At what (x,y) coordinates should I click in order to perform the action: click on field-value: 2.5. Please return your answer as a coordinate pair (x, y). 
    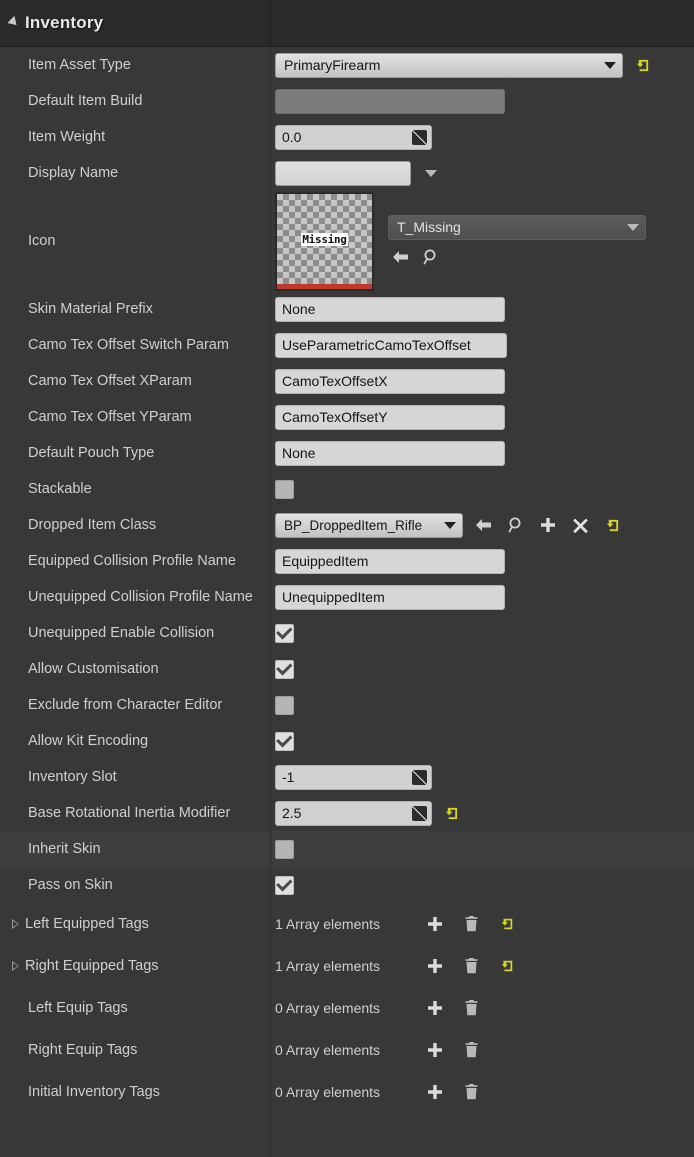
    Looking at the image, I should click on (292, 813).